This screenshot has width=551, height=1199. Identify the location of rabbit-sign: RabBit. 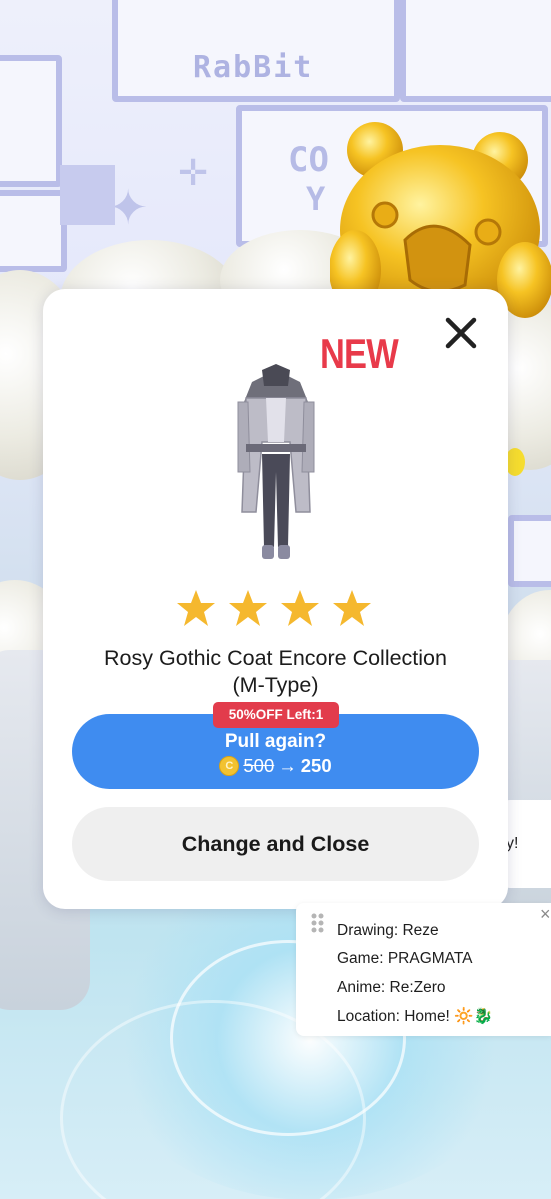
(253, 67).